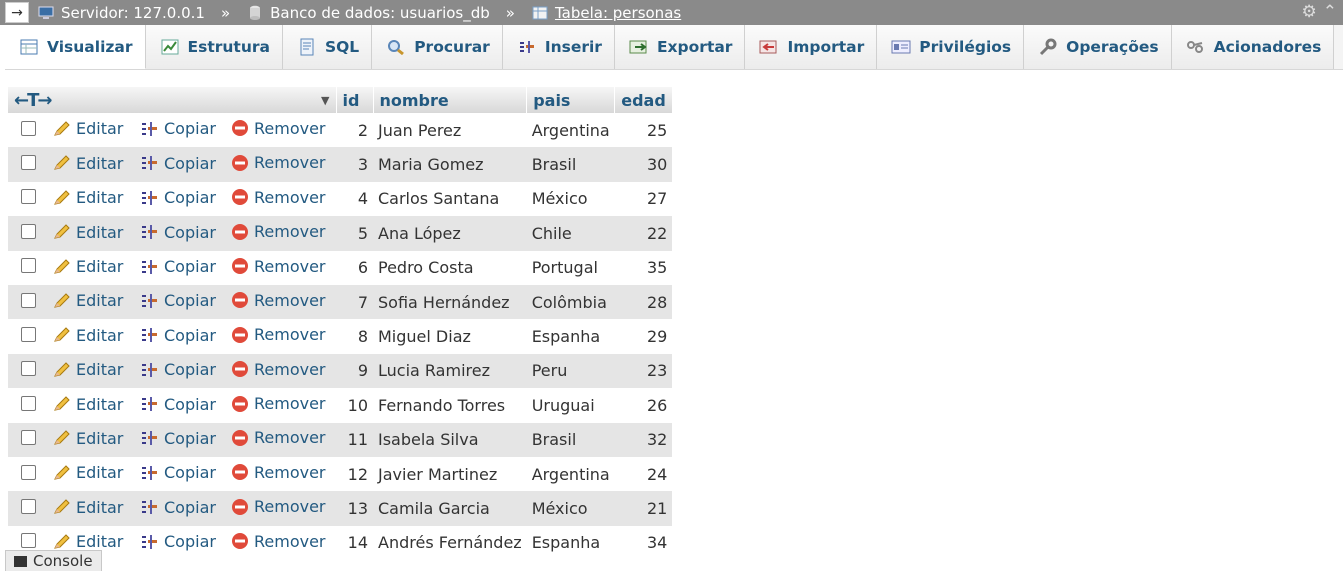 Image resolution: width=1343 pixels, height=571 pixels. Describe the element at coordinates (1253, 47) in the screenshot. I see `tab-acionadores: Acionadores` at that location.